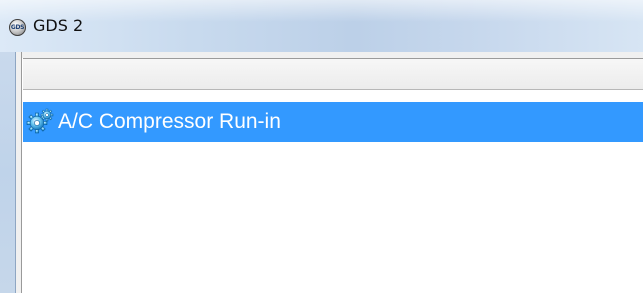 This screenshot has height=293, width=643. What do you see at coordinates (333, 74) in the screenshot?
I see `toolbar` at bounding box center [333, 74].